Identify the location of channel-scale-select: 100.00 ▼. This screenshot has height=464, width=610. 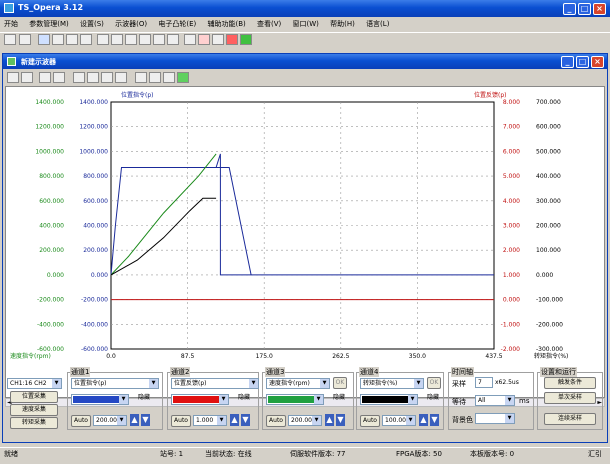
(399, 420).